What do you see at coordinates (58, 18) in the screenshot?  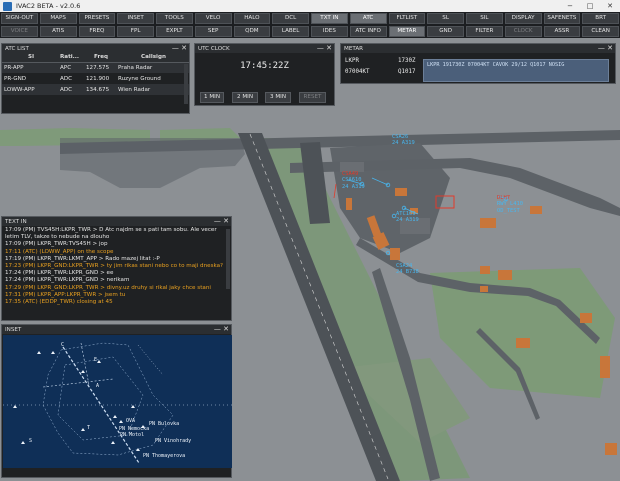 I see `maps-button: MAPS` at bounding box center [58, 18].